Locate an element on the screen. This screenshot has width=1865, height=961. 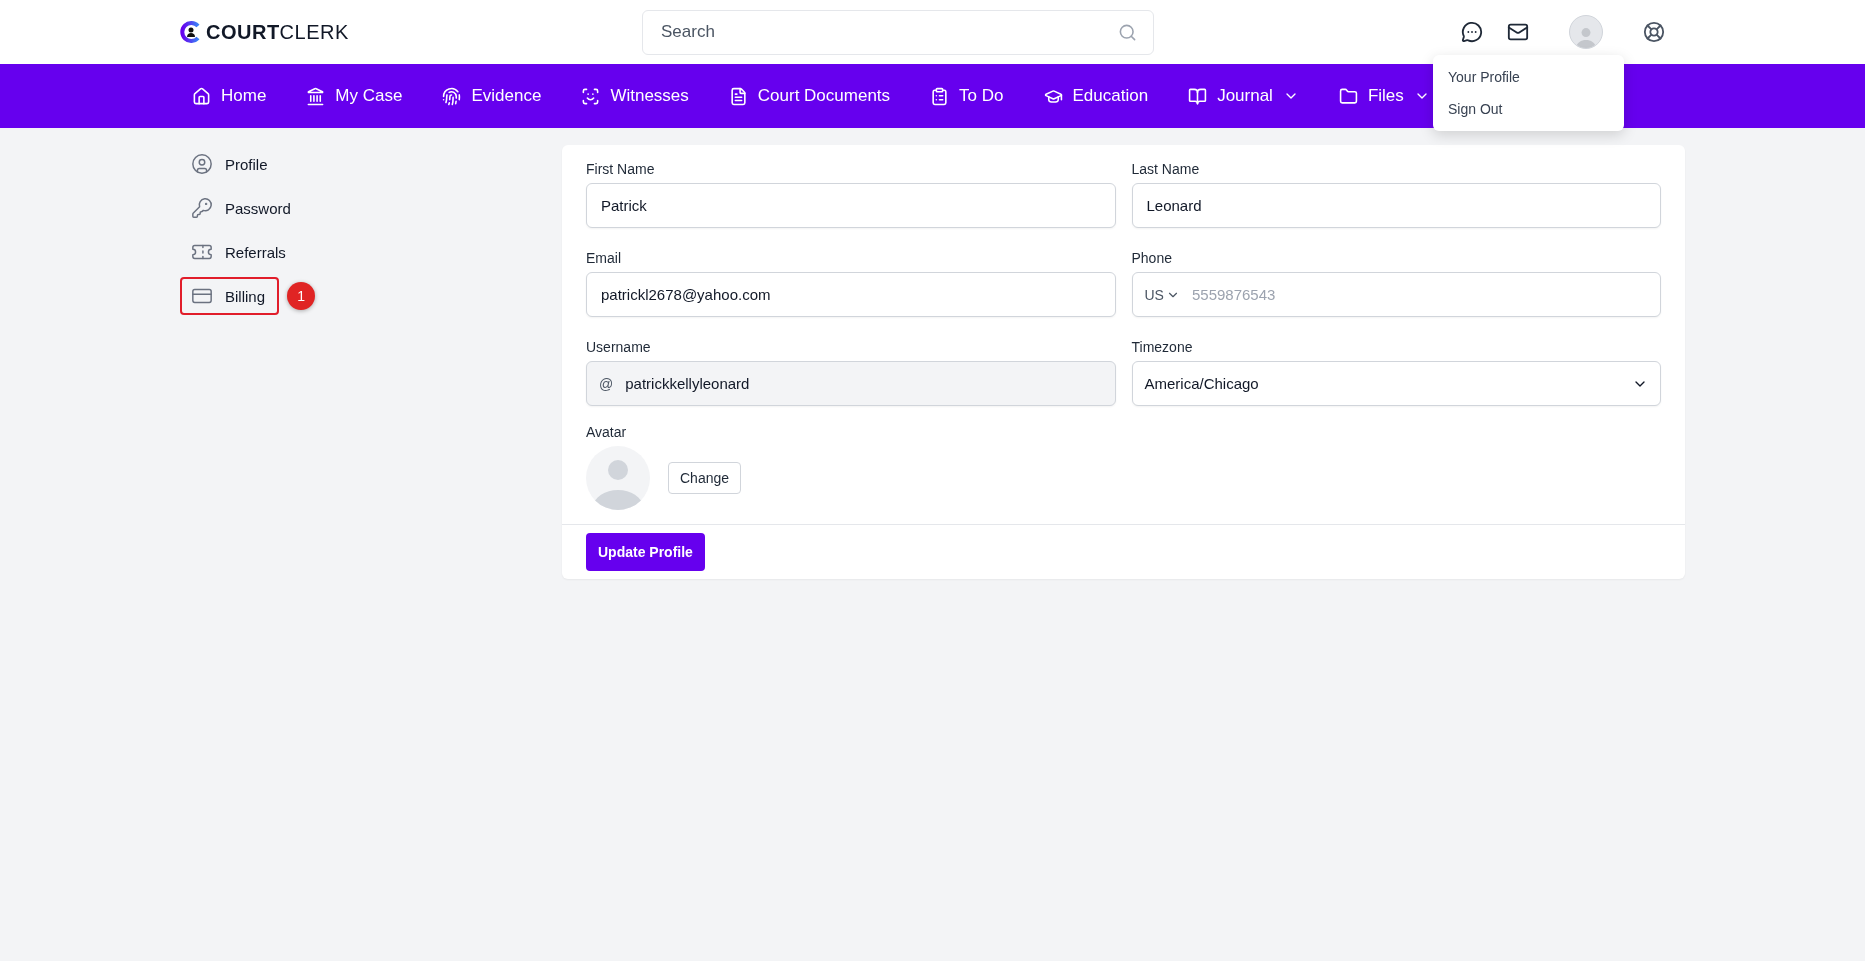
update-profile-button: Update Profile is located at coordinates (645, 552).